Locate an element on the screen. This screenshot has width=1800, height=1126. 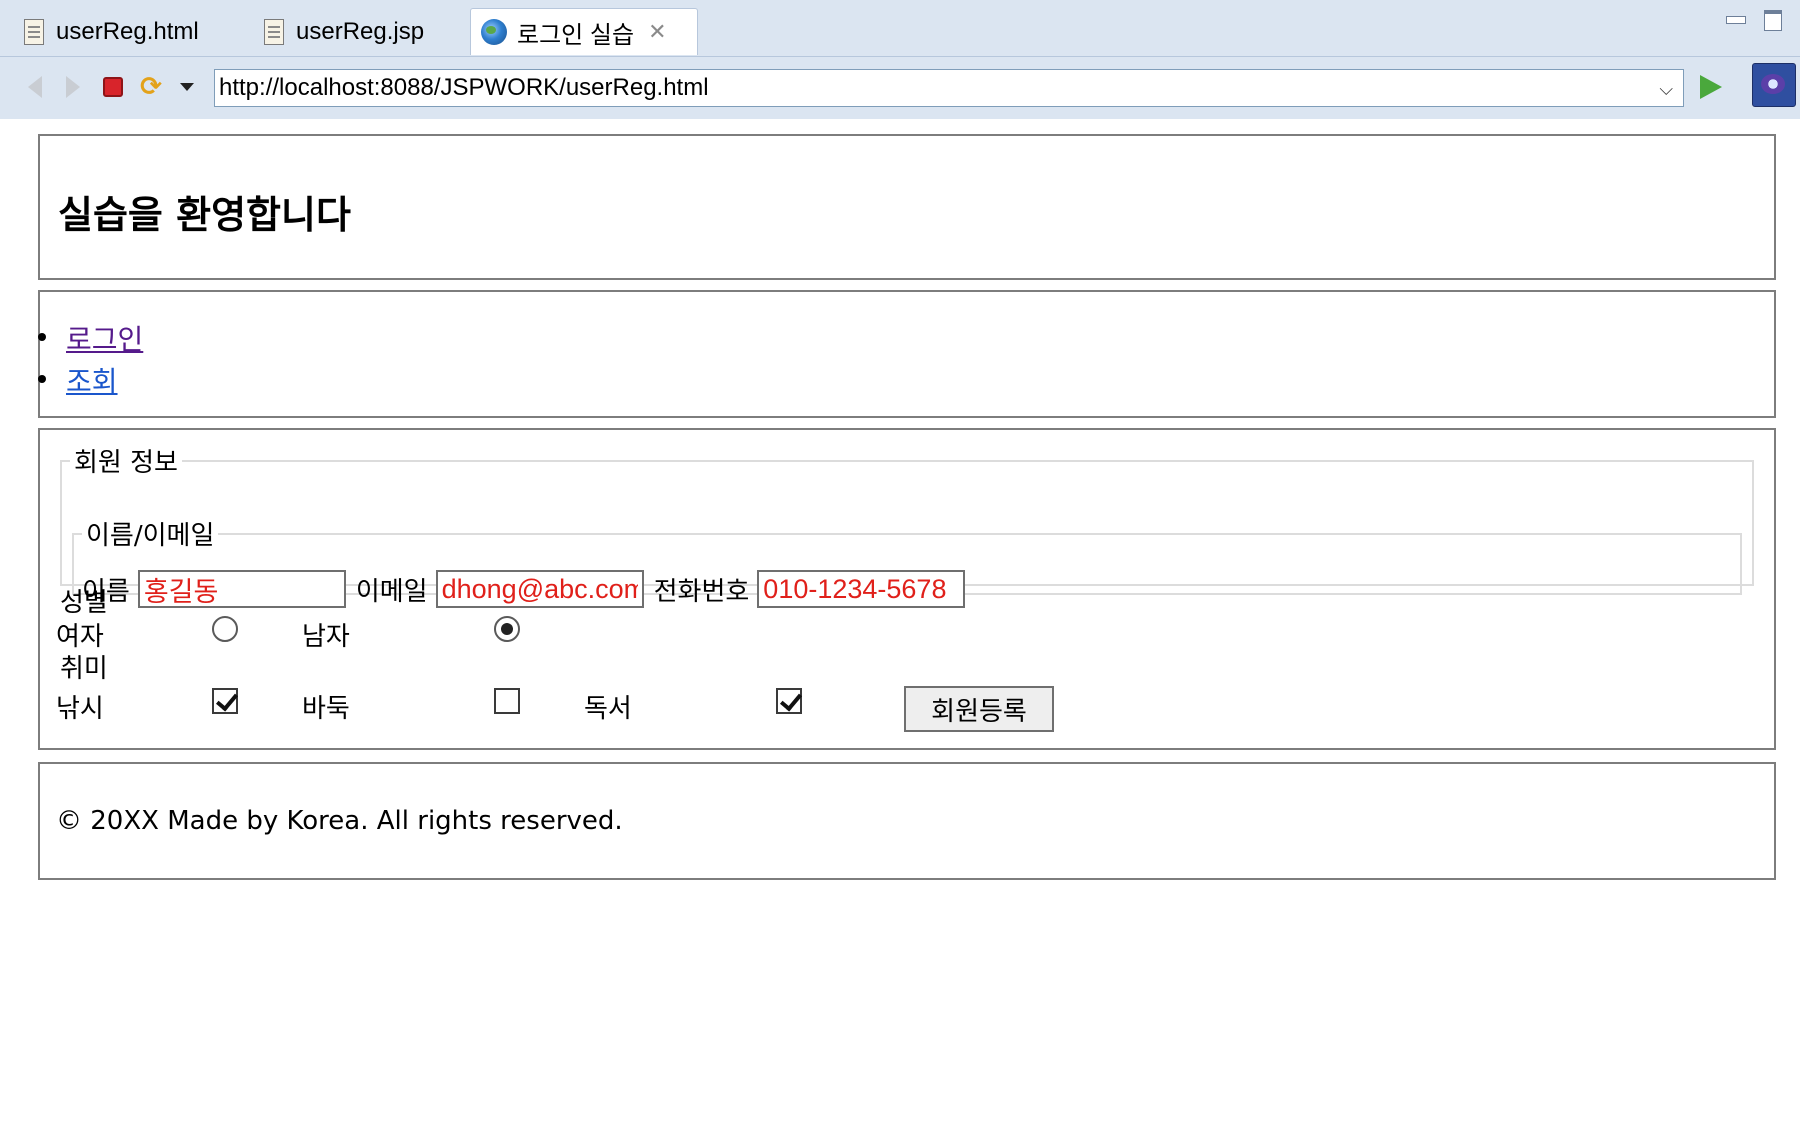
email-field is located at coordinates (539, 589).